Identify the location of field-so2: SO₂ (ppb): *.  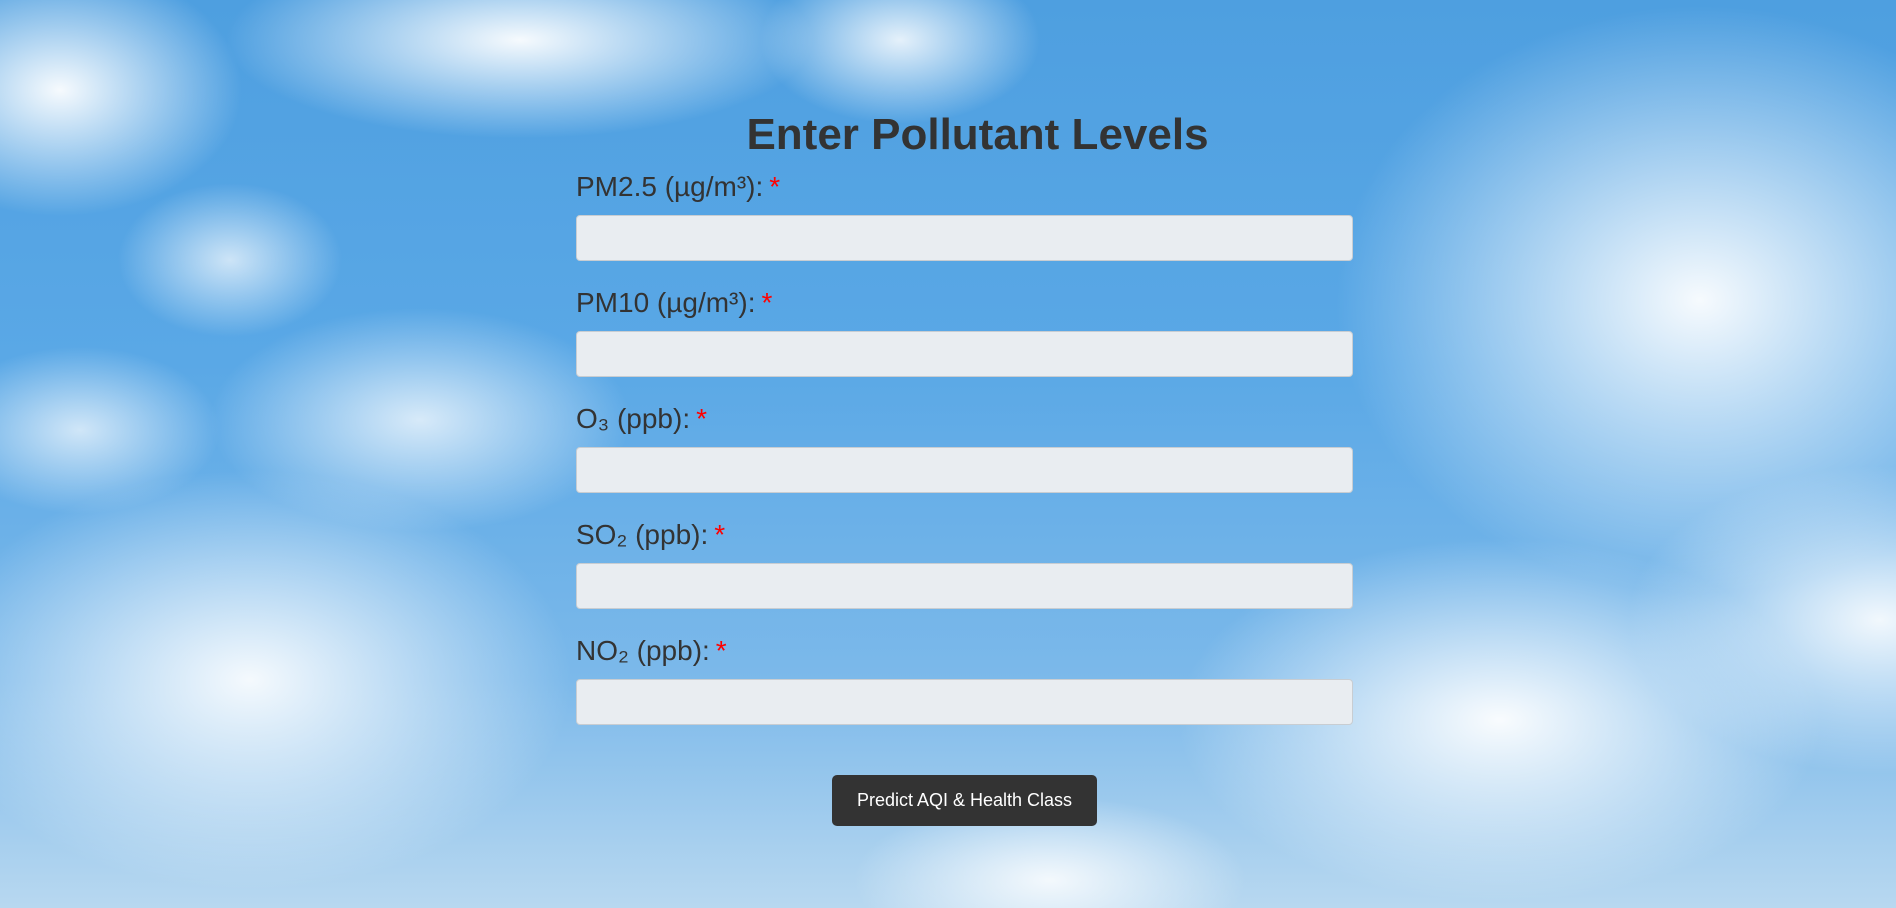
(964, 563).